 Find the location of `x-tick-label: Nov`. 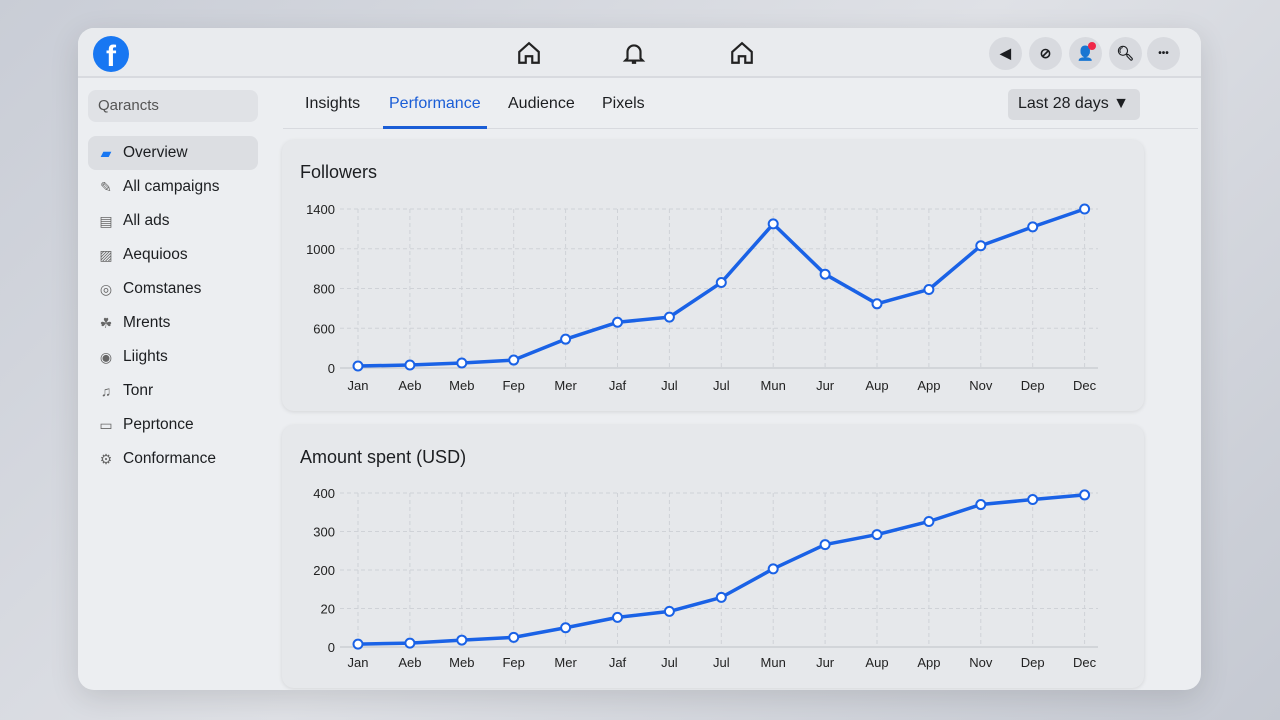

x-tick-label: Nov is located at coordinates (981, 385).